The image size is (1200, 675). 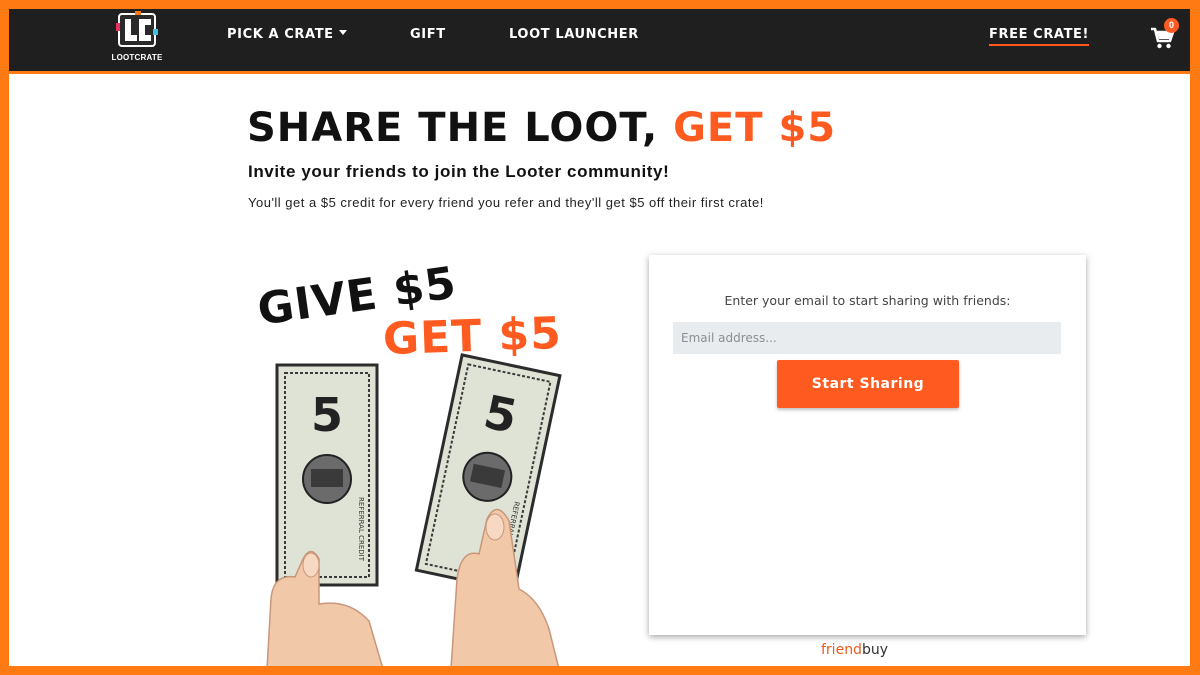 I want to click on page-title-main: SHARE THE LOOT,, so click(x=453, y=128).